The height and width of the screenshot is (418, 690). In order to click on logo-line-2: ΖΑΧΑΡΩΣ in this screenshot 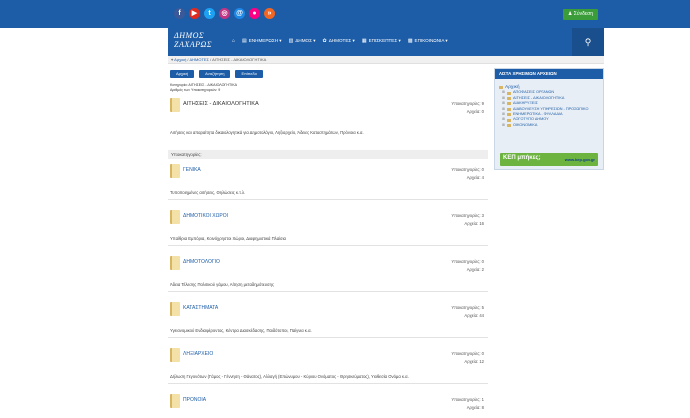, I will do `click(193, 44)`.